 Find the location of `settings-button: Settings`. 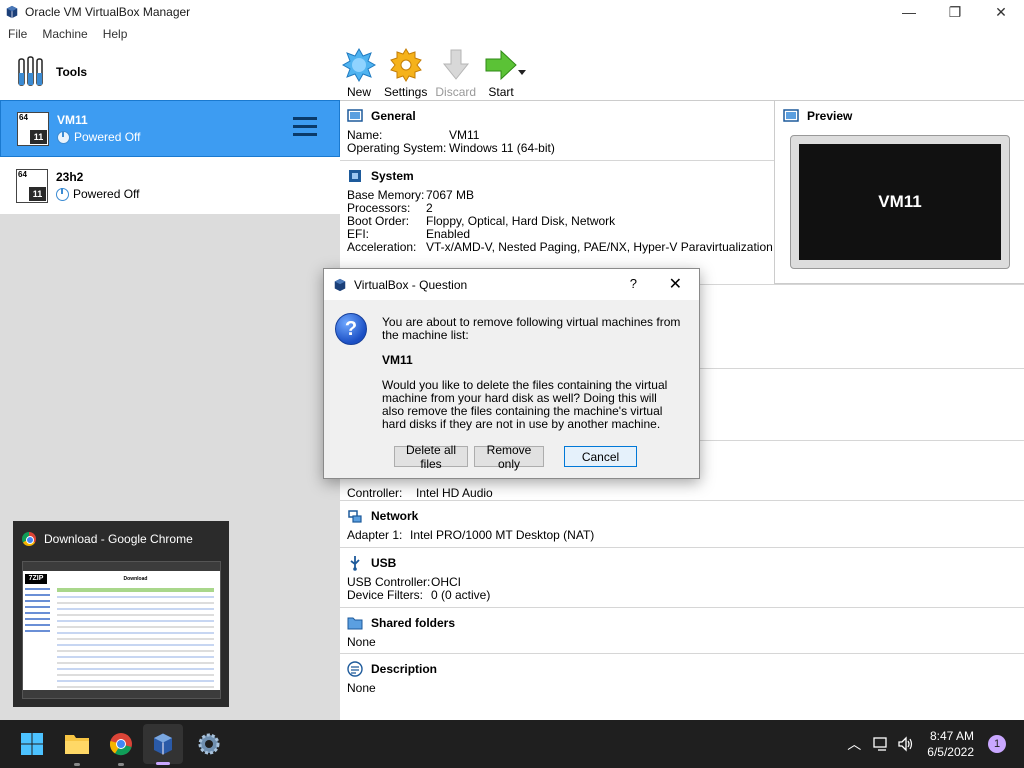

settings-button: Settings is located at coordinates (405, 72).